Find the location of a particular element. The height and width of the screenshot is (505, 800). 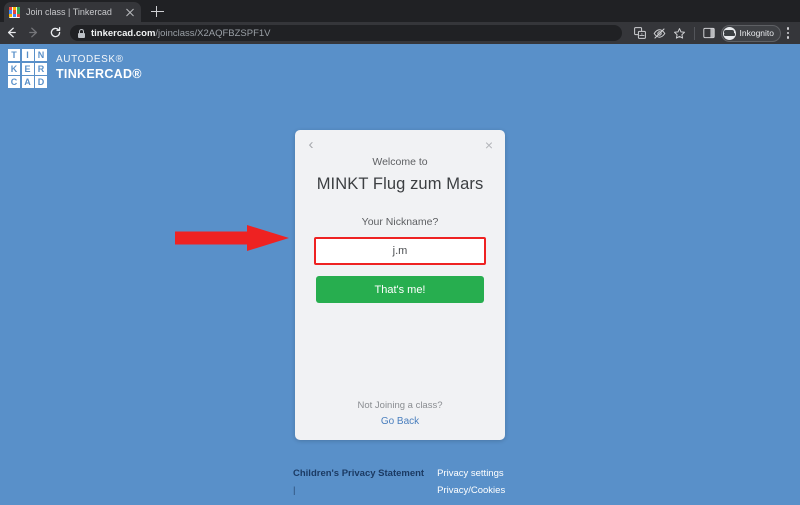

thats-me-button: That's me! is located at coordinates (400, 289).